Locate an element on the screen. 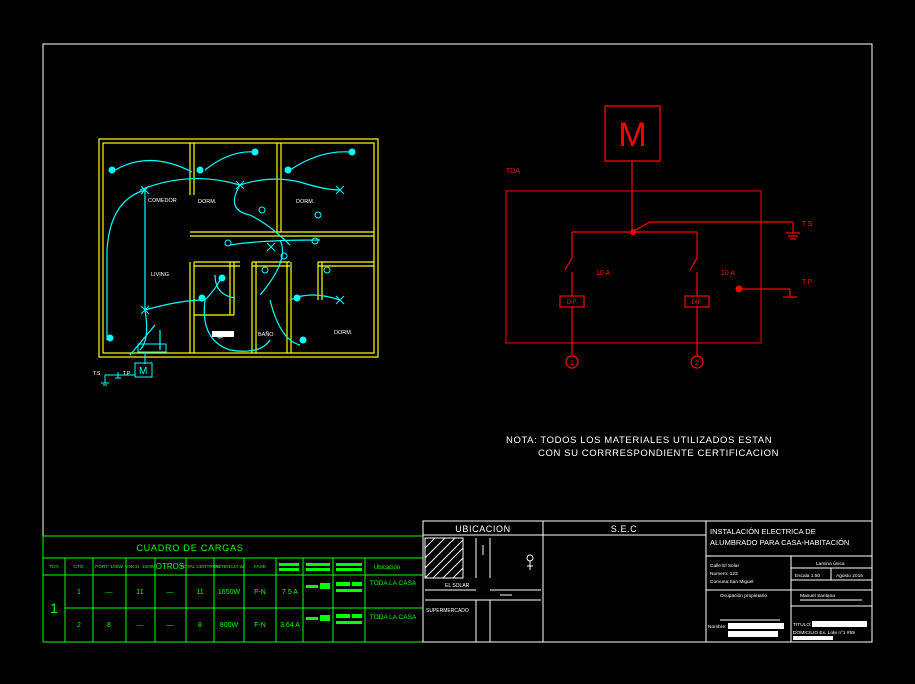 This screenshot has height=684, width=915. redacted-name is located at coordinates (756, 626).